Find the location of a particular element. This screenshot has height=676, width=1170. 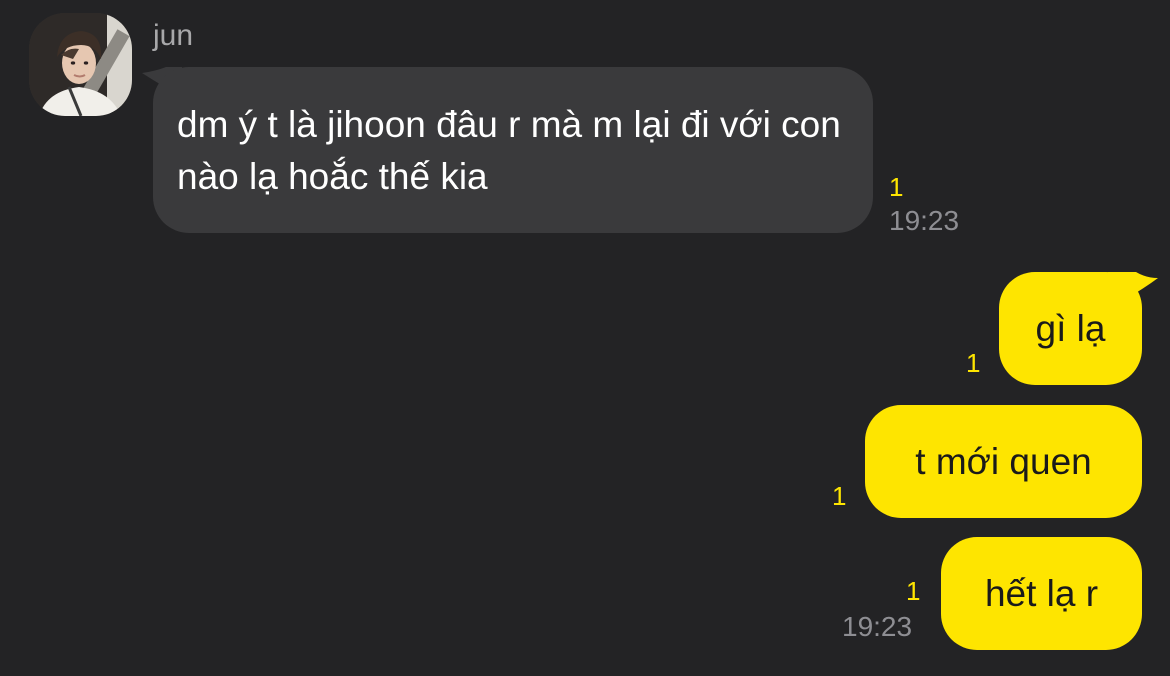

outgoing-message-bubble-3: hết lạ r is located at coordinates (1041, 593).